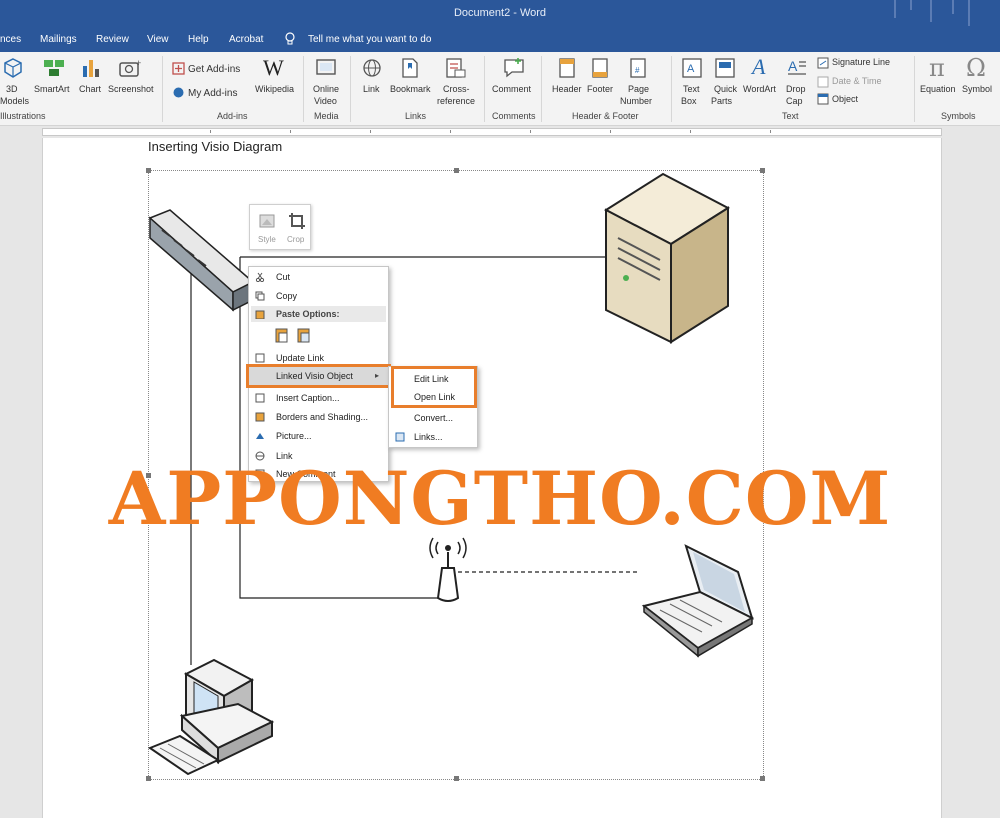 The image size is (1000, 818). I want to click on screenshot-label: Screenshot, so click(131, 89).